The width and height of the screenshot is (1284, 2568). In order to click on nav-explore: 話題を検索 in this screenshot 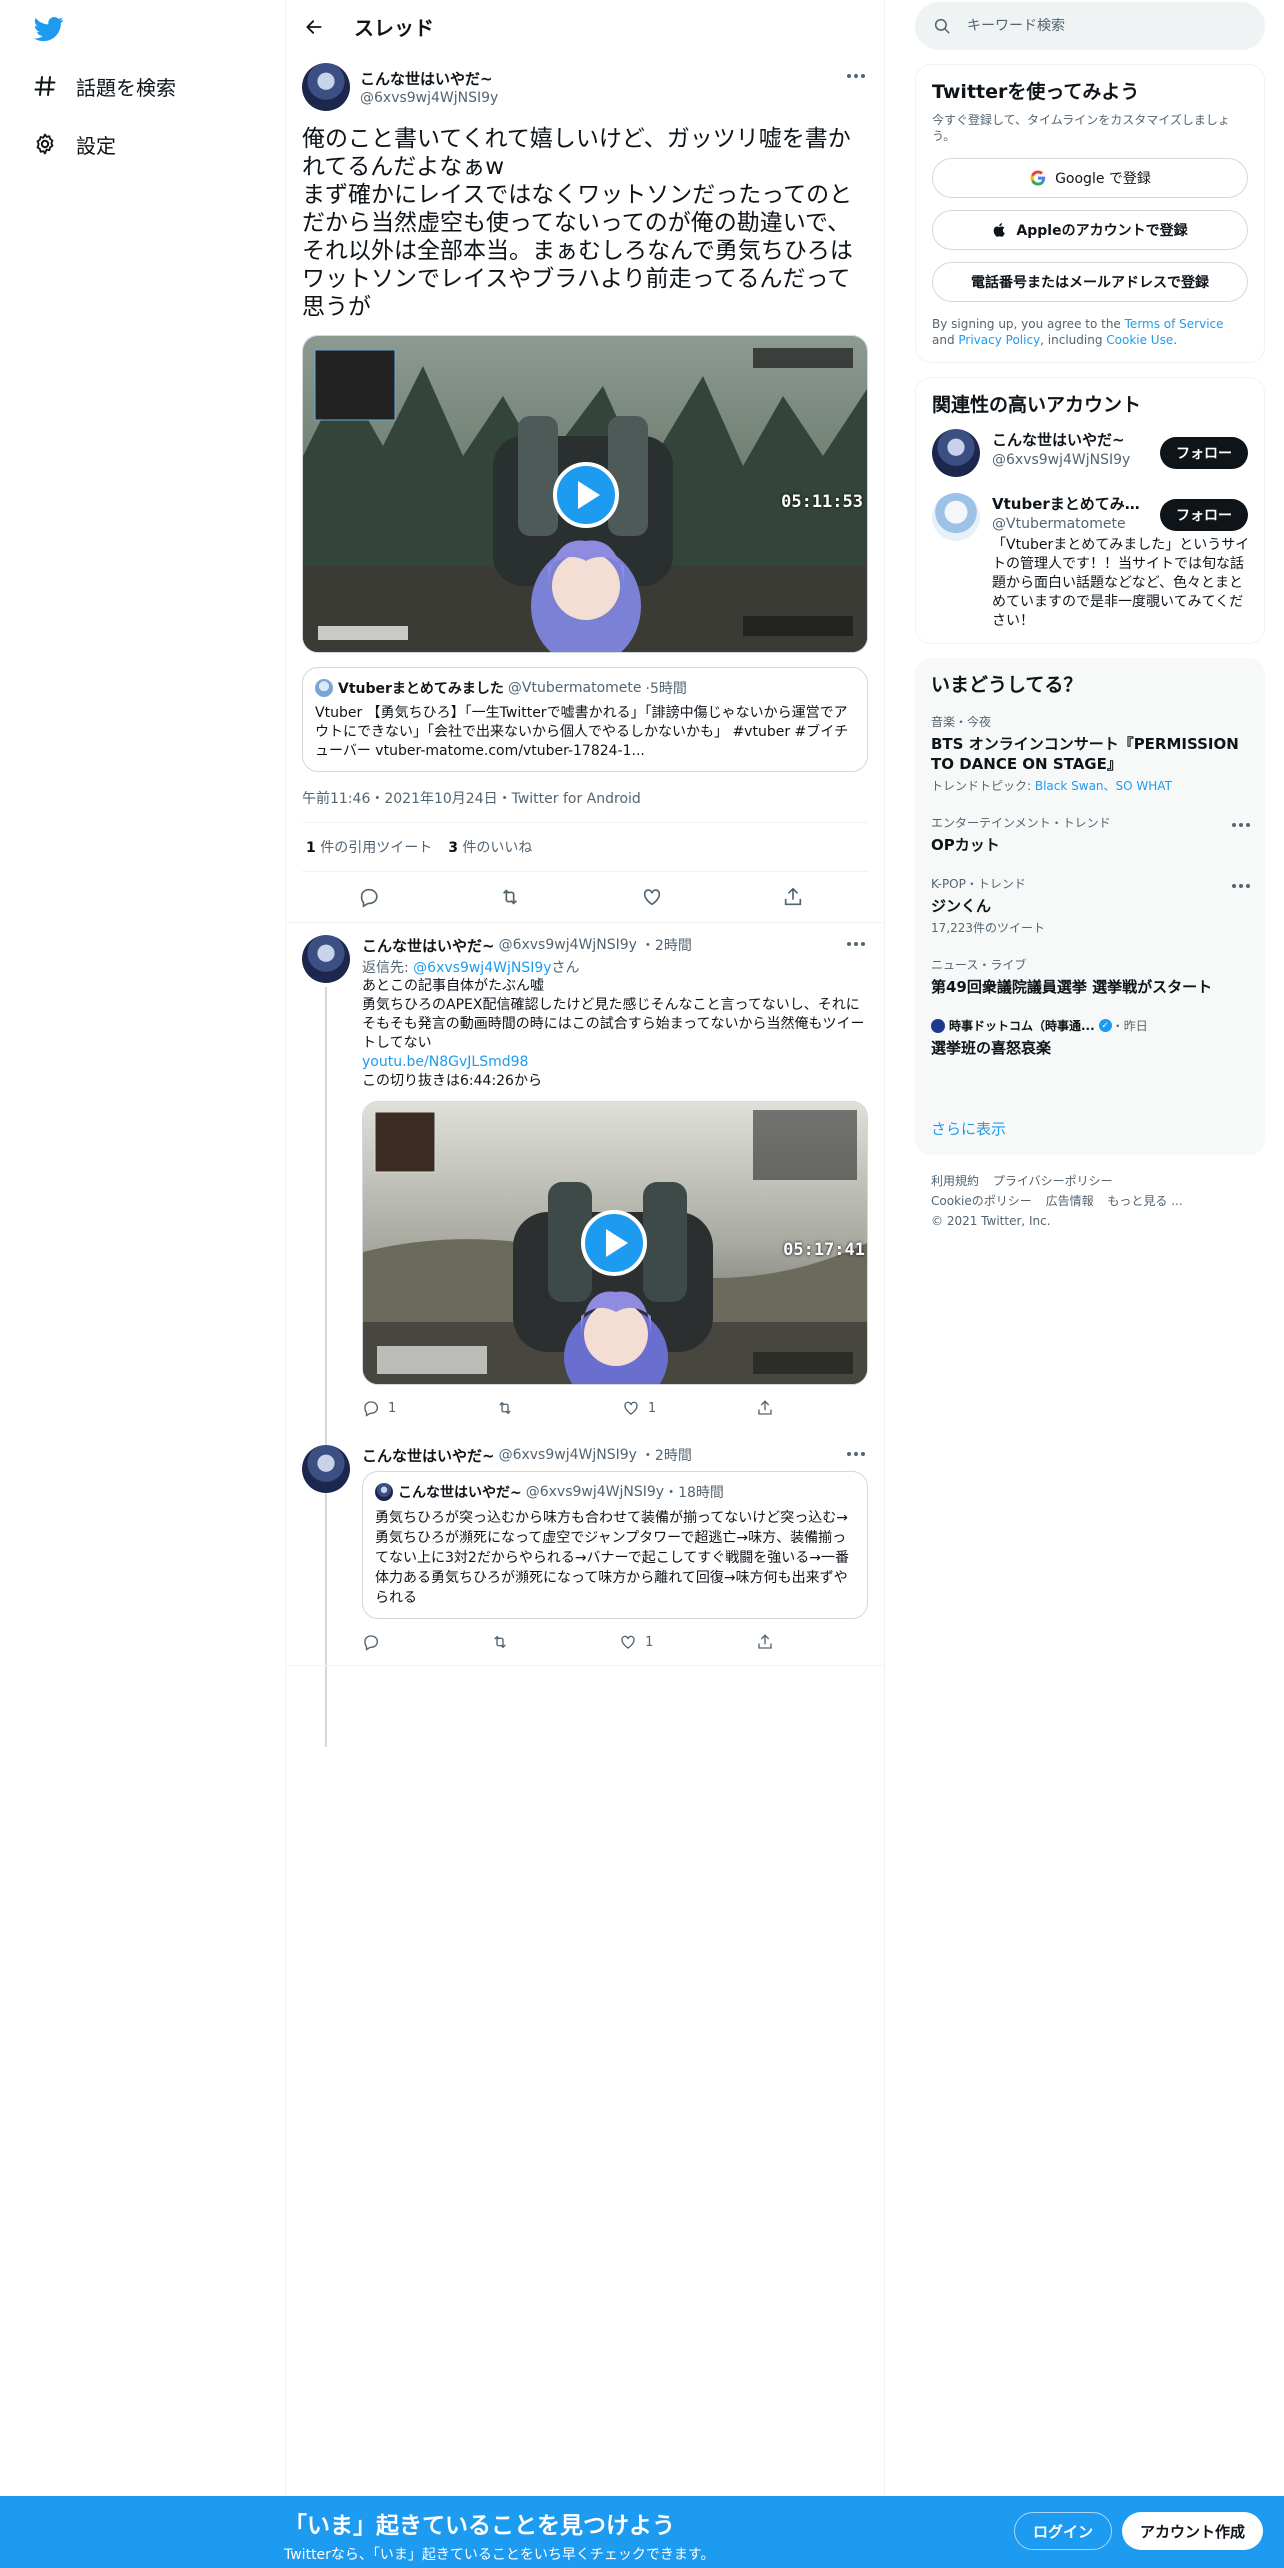, I will do `click(104, 86)`.